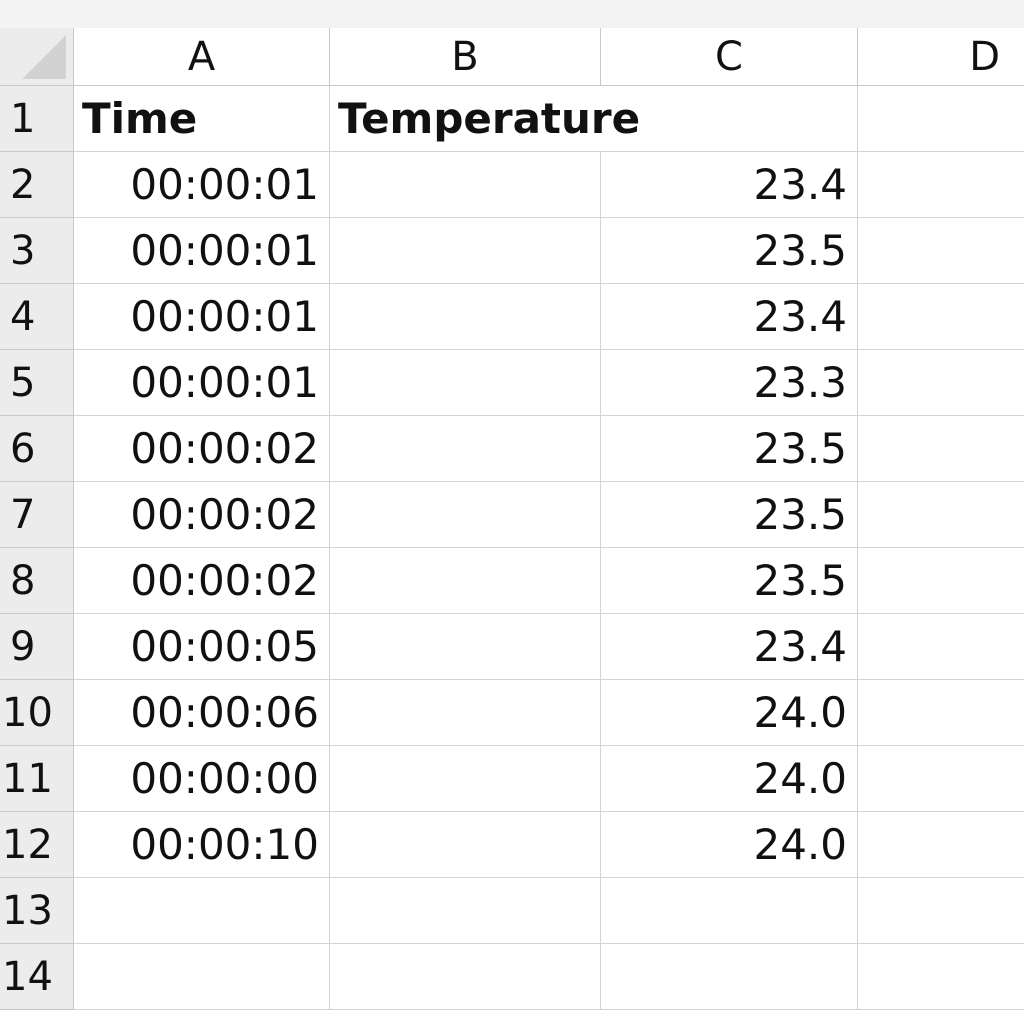 This screenshot has height=1024, width=1024. What do you see at coordinates (465, 713) in the screenshot?
I see `cell-b10` at bounding box center [465, 713].